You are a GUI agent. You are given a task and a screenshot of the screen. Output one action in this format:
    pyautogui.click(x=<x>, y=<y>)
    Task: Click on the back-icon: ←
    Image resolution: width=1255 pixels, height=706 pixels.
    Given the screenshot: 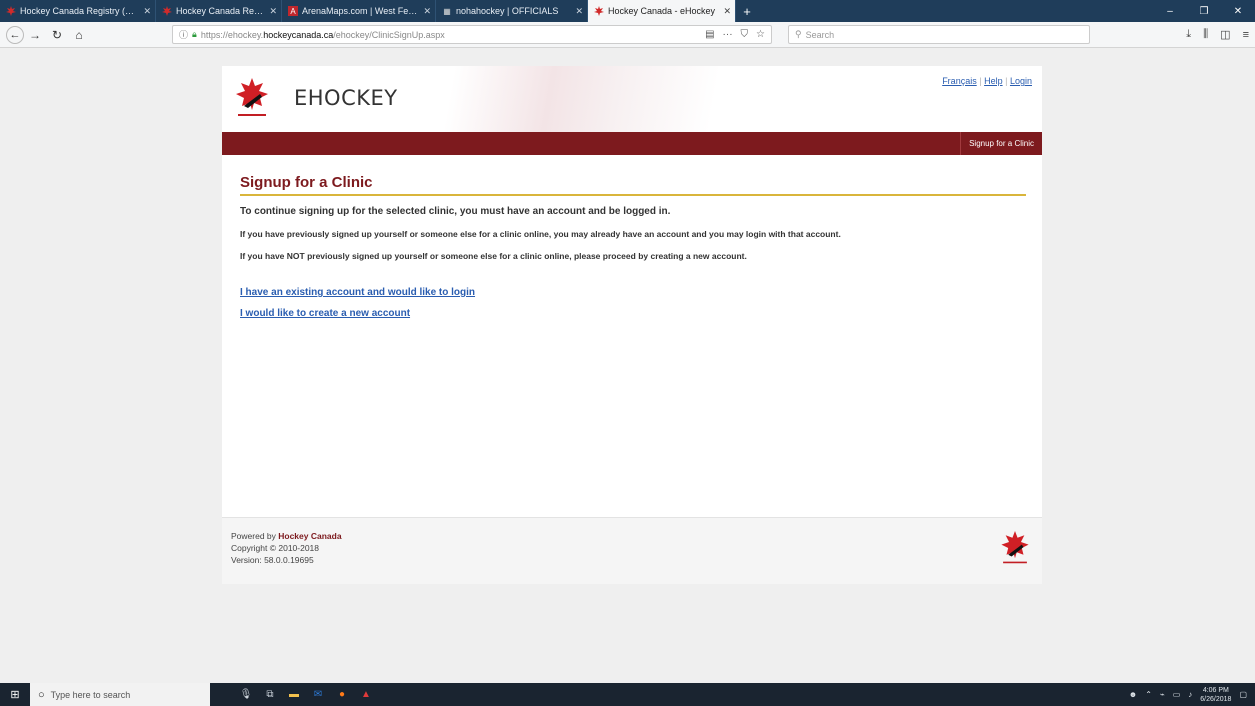 What is the action you would take?
    pyautogui.click(x=15, y=34)
    